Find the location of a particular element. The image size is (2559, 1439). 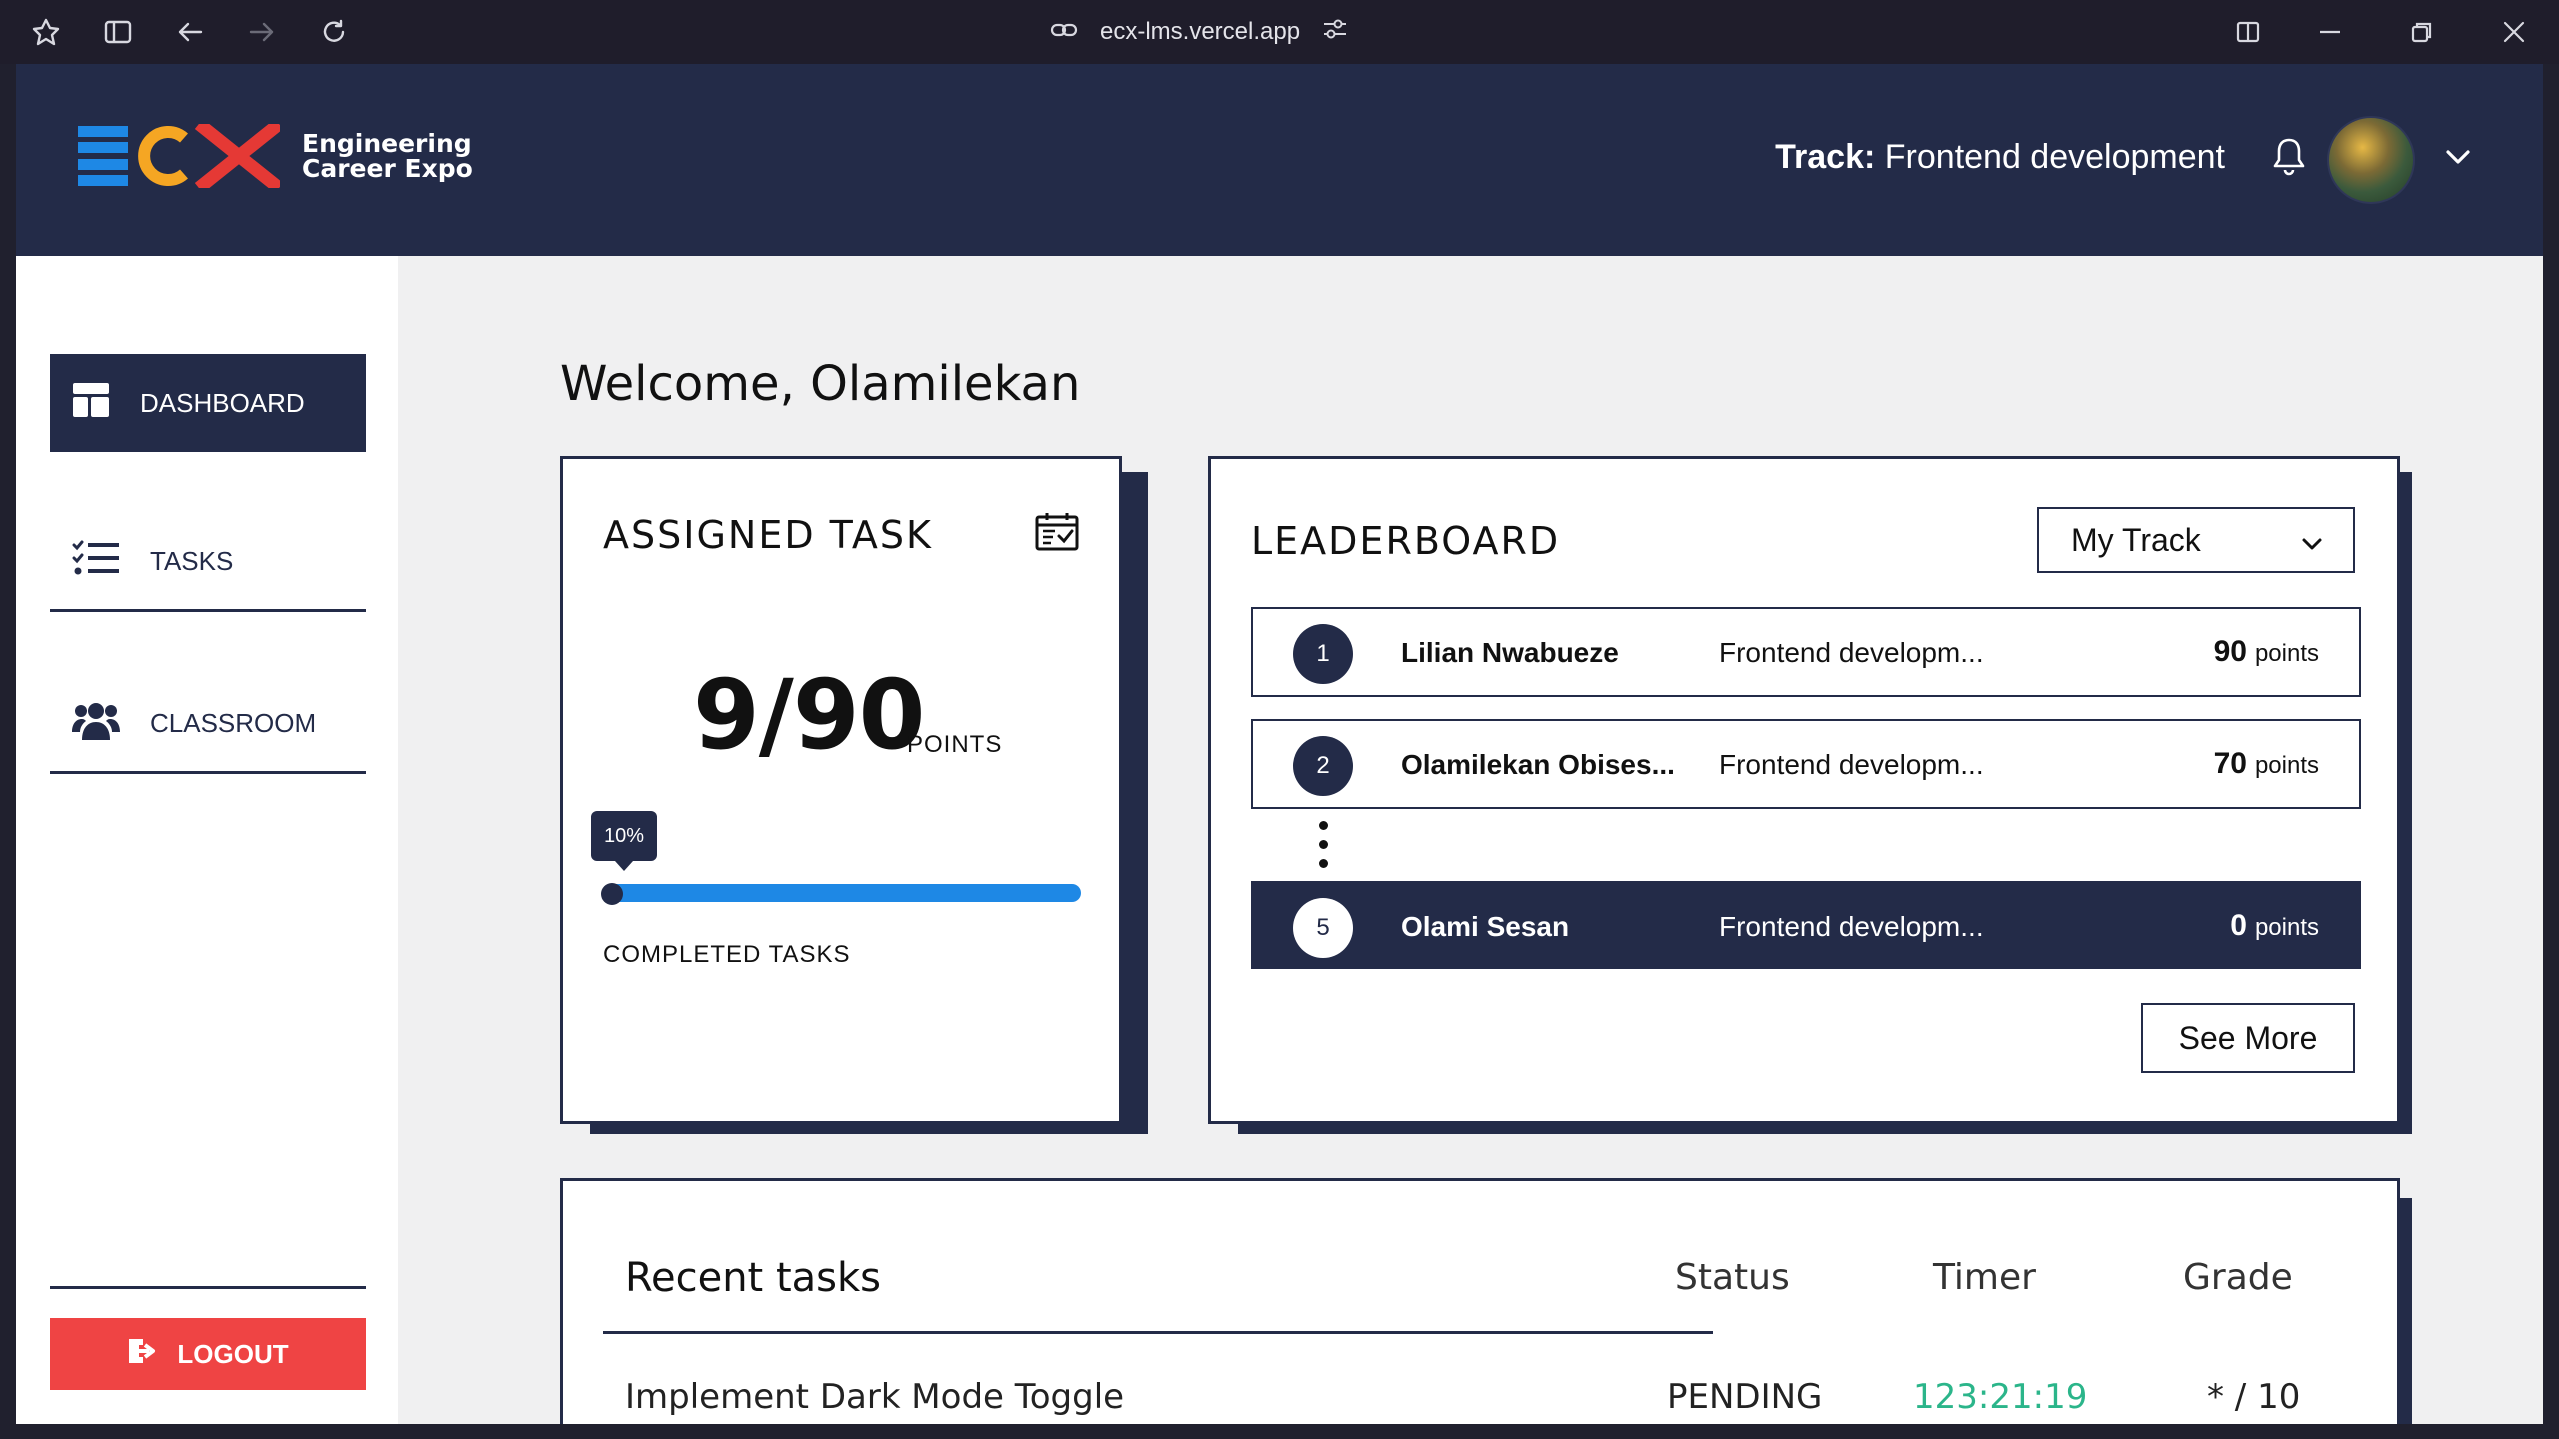

track-label: Track: is located at coordinates (1825, 157).